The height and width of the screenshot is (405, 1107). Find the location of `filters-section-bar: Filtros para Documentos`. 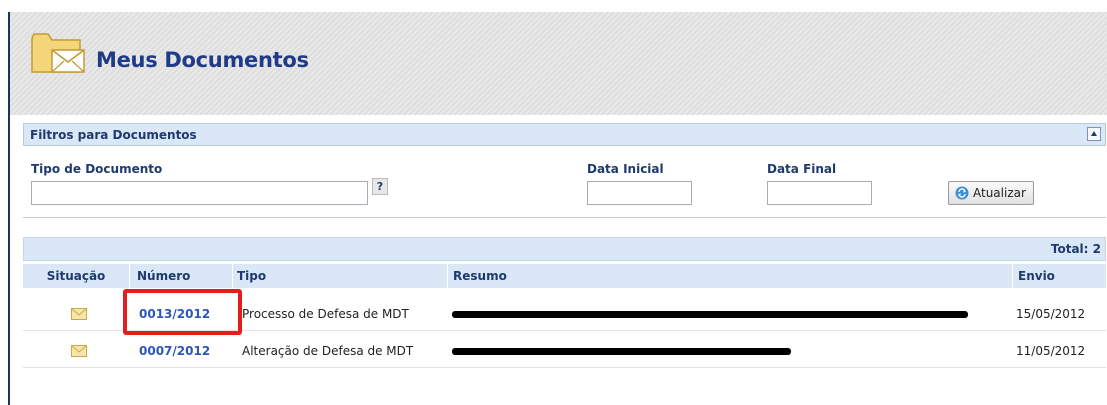

filters-section-bar: Filtros para Documentos is located at coordinates (564, 134).